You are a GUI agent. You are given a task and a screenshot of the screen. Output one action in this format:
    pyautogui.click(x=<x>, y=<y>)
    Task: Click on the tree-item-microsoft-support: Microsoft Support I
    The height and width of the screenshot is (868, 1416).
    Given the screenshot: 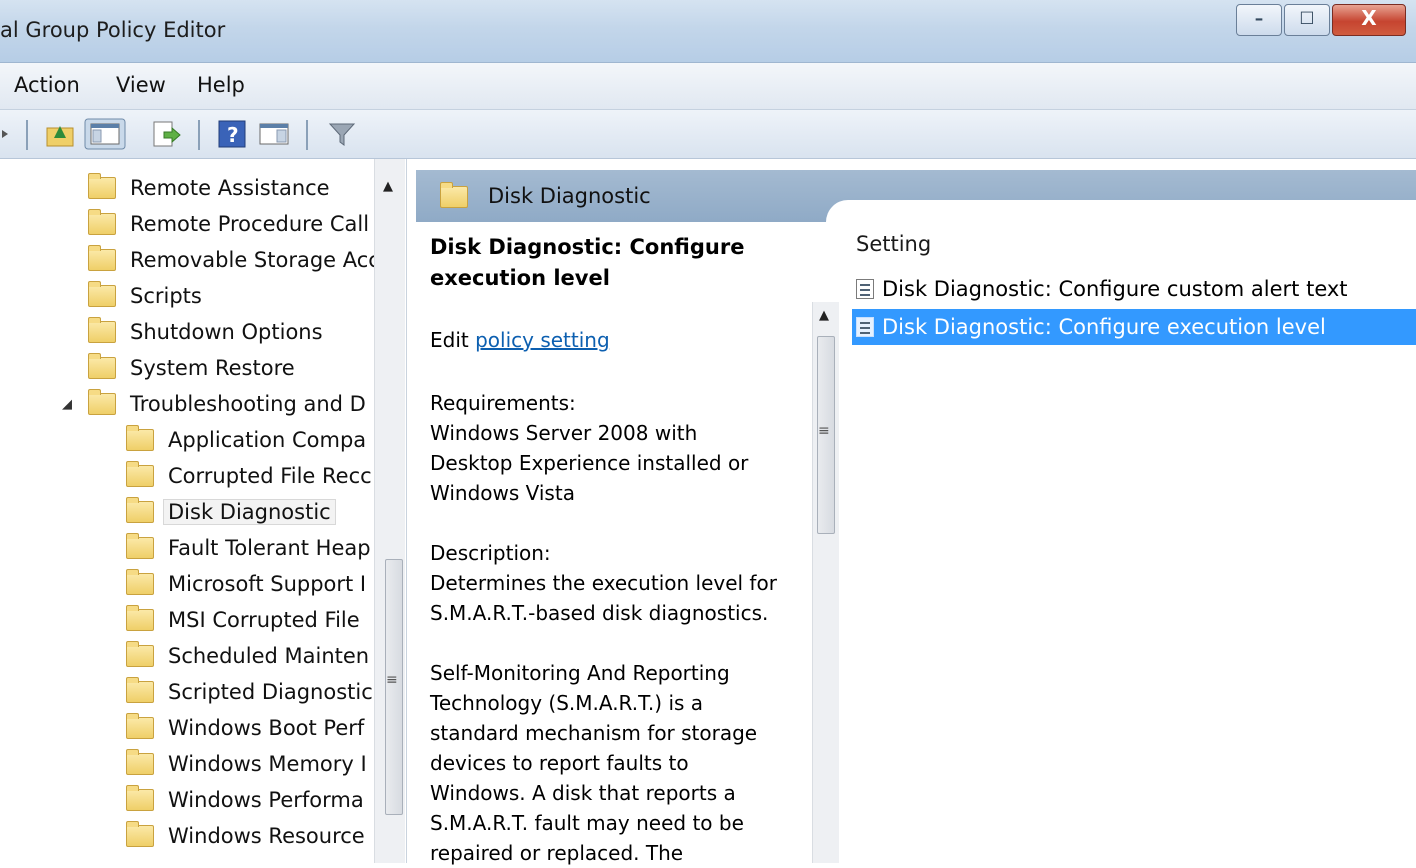 What is the action you would take?
    pyautogui.click(x=246, y=584)
    